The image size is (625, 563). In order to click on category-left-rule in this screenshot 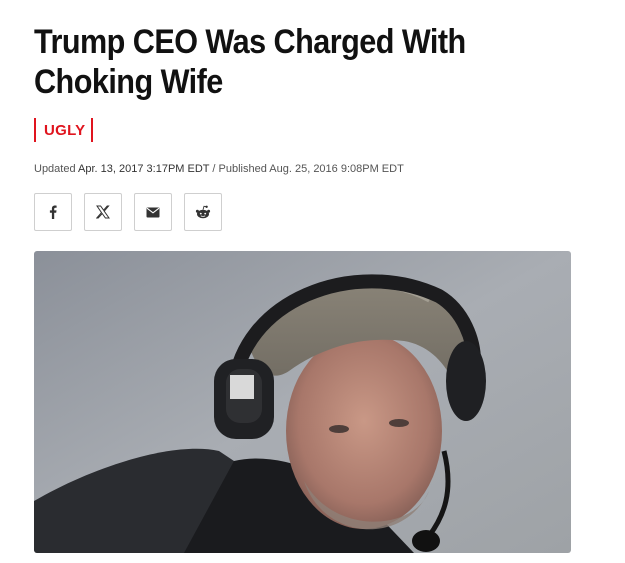, I will do `click(35, 130)`.